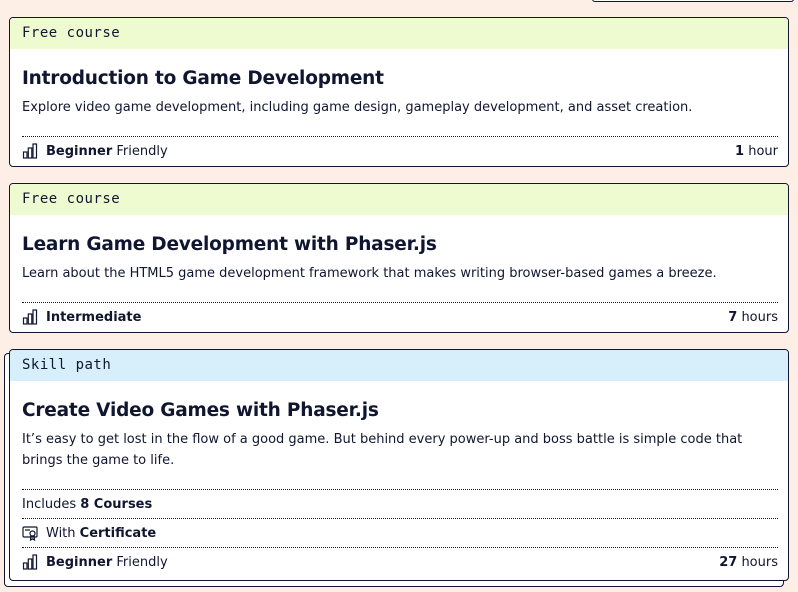 This screenshot has width=798, height=592. What do you see at coordinates (399, 245) in the screenshot?
I see `course-title: Learn Game Development with Phaser.js` at bounding box center [399, 245].